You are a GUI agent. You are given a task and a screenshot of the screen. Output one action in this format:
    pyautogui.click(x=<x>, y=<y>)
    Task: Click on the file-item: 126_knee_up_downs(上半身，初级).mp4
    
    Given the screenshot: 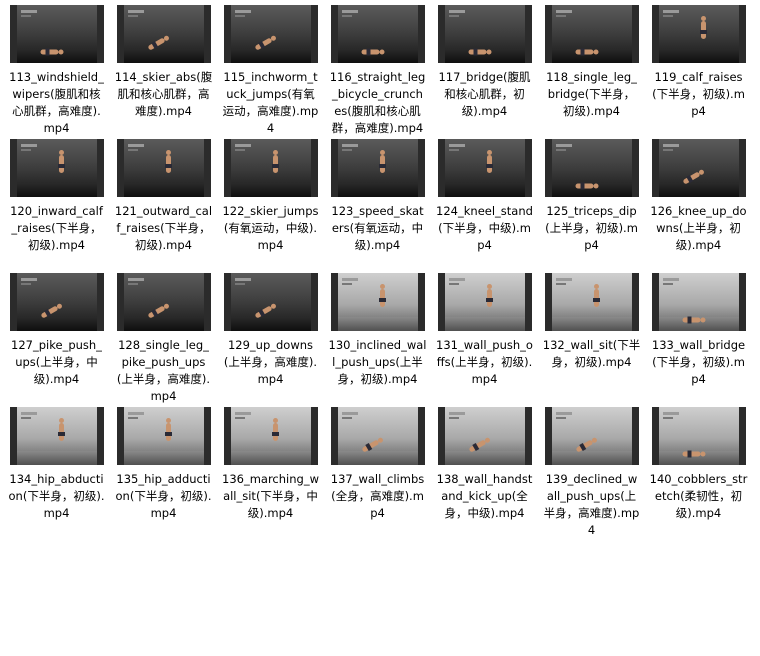 What is the action you would take?
    pyautogui.click(x=698, y=204)
    